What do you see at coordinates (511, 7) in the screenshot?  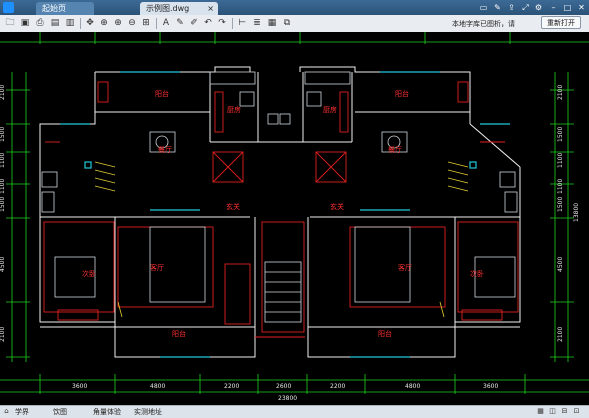 I see `share-icon: ⇪` at bounding box center [511, 7].